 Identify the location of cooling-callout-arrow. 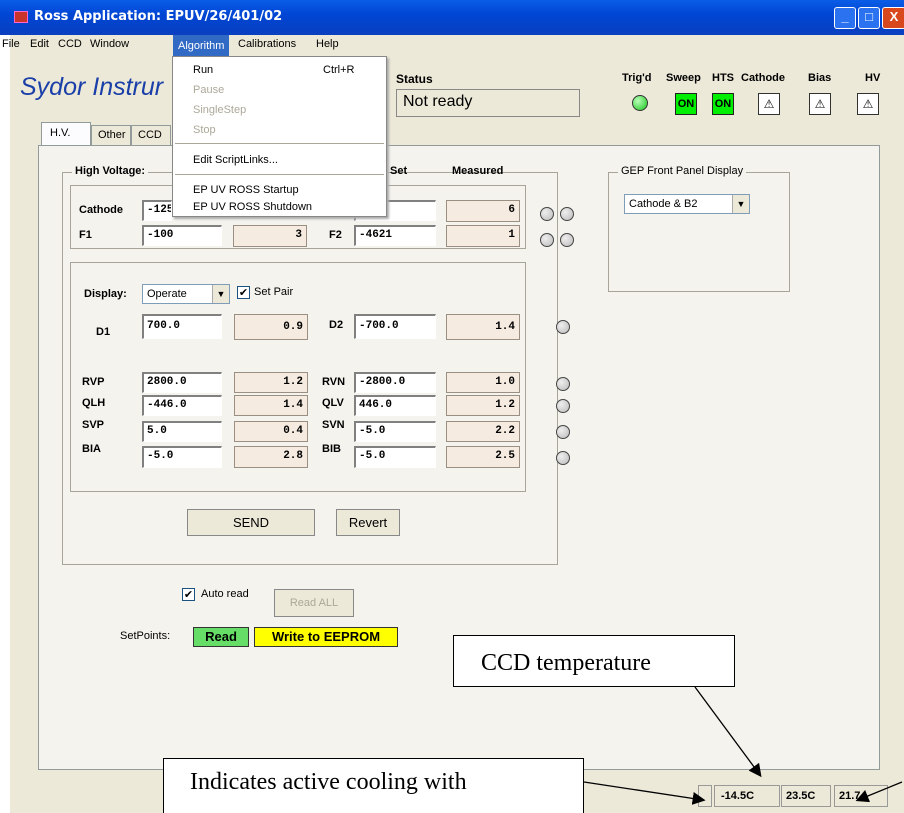
(644, 793).